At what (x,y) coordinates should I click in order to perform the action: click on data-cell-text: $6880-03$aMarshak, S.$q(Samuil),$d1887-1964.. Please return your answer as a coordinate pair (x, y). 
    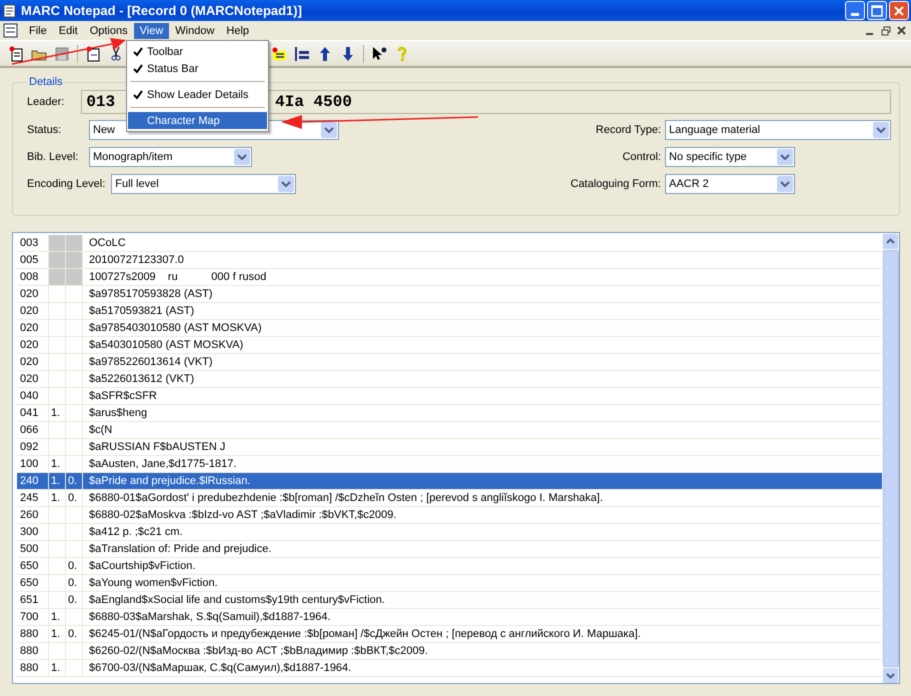
    Looking at the image, I should click on (210, 617).